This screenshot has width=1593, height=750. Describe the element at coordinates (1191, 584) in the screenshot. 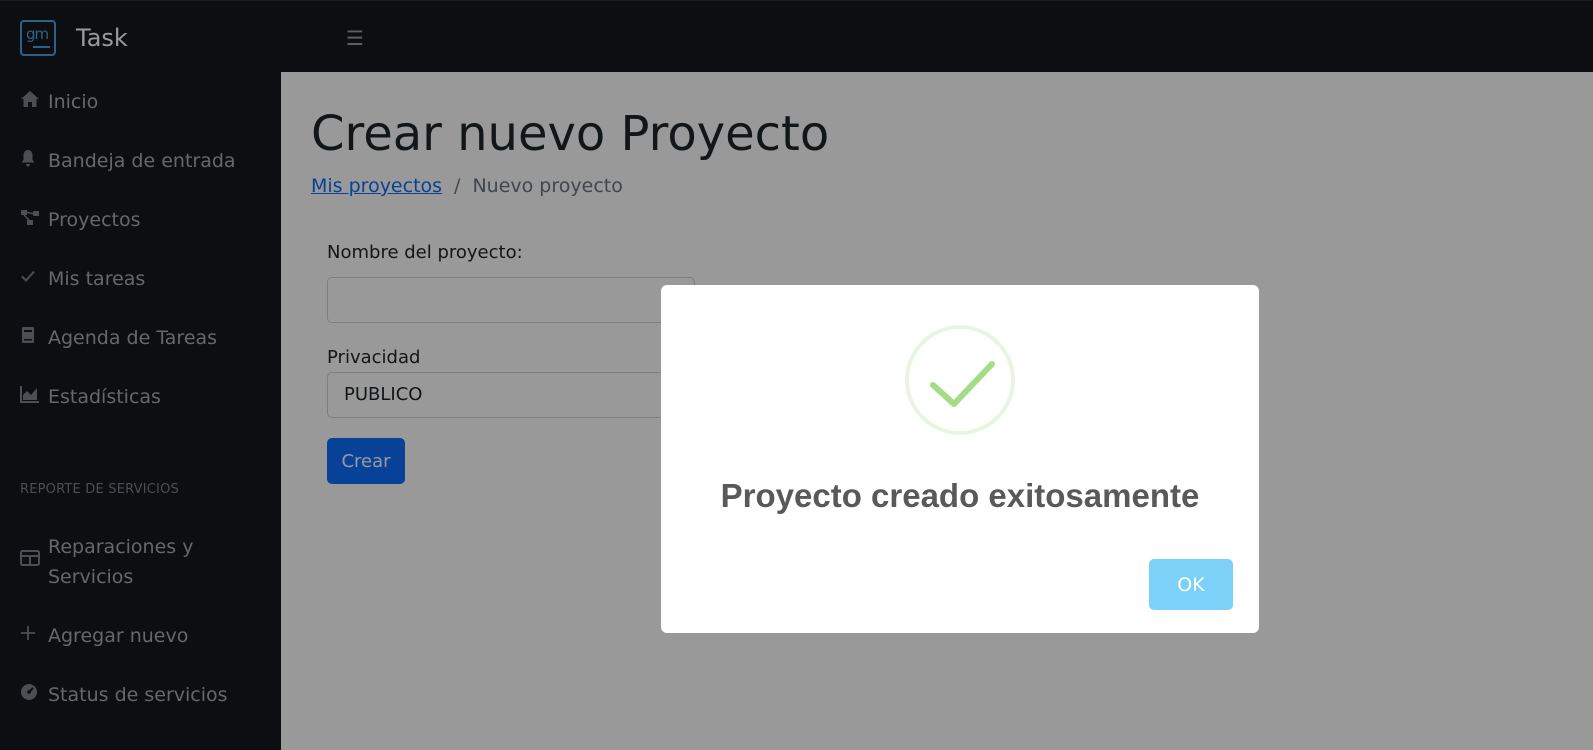

I see `ok-button: OK` at that location.